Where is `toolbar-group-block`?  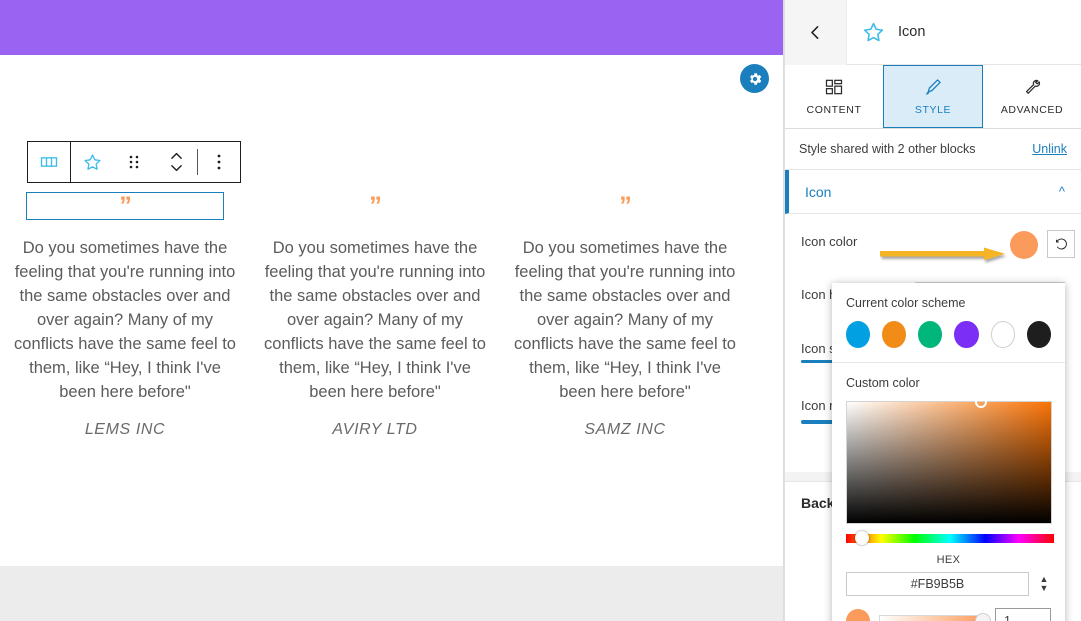
toolbar-group-block is located at coordinates (156, 162).